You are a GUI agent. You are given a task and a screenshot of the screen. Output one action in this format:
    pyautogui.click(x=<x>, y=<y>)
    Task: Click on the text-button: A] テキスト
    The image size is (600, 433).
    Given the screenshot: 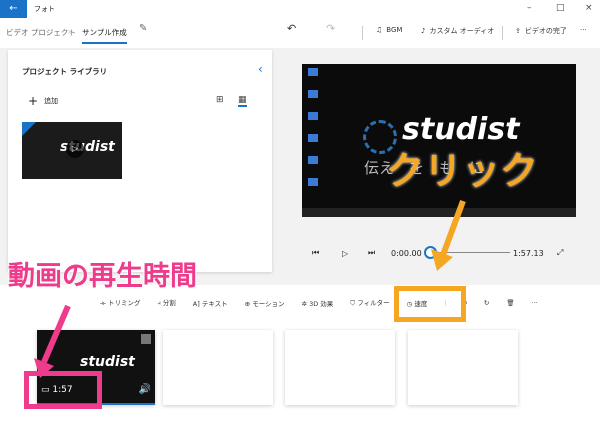 What is the action you would take?
    pyautogui.click(x=210, y=303)
    